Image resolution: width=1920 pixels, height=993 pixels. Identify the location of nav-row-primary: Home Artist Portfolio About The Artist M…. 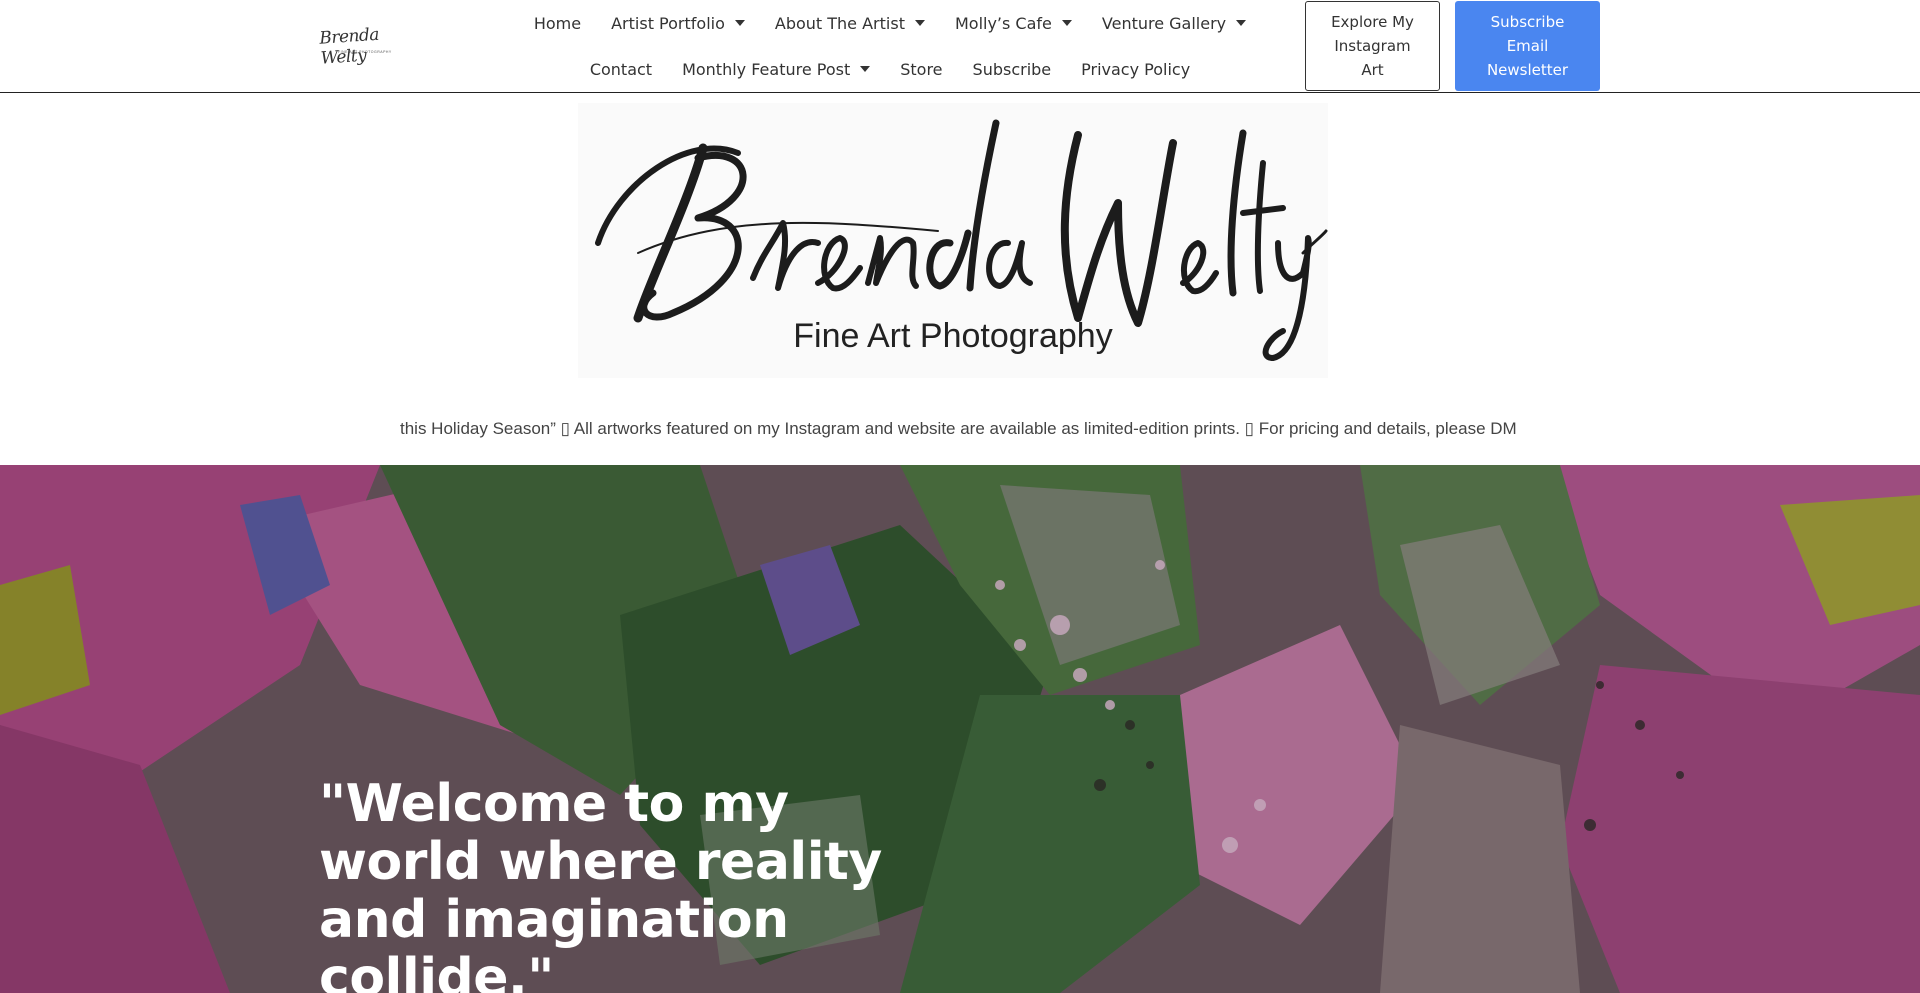
(890, 23).